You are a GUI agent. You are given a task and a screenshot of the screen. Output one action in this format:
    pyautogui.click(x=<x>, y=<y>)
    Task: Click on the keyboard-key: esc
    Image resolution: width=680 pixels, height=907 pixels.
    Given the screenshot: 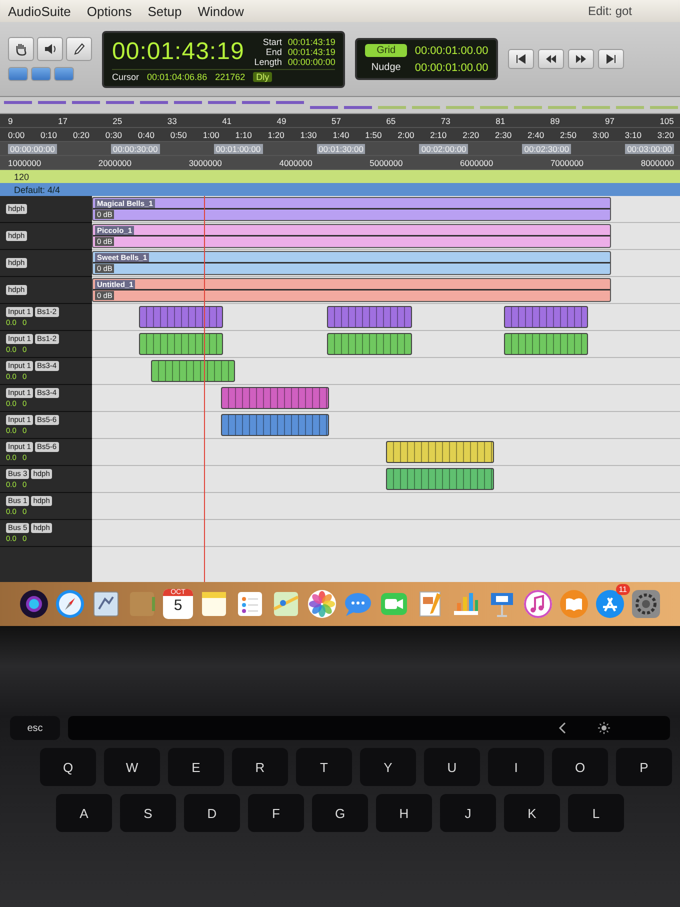 What is the action you would take?
    pyautogui.click(x=35, y=728)
    